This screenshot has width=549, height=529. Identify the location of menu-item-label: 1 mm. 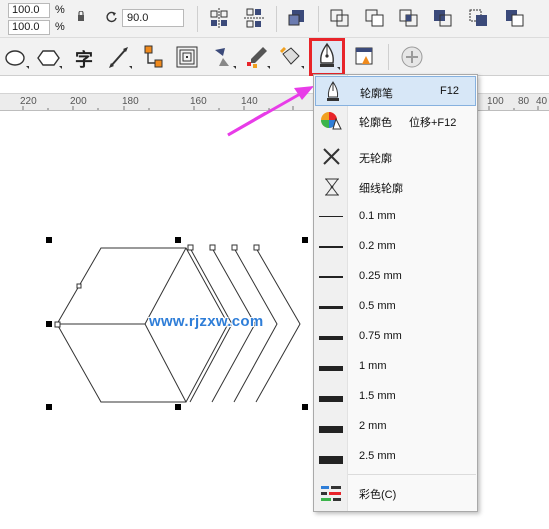
(373, 366).